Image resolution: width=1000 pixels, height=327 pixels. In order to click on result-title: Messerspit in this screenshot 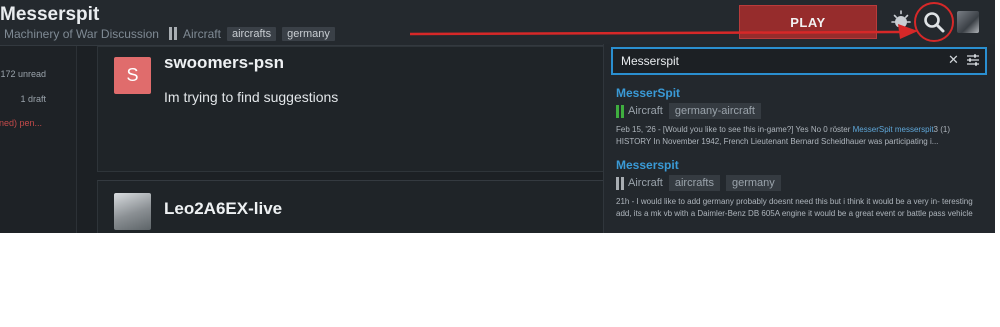, I will do `click(800, 165)`.